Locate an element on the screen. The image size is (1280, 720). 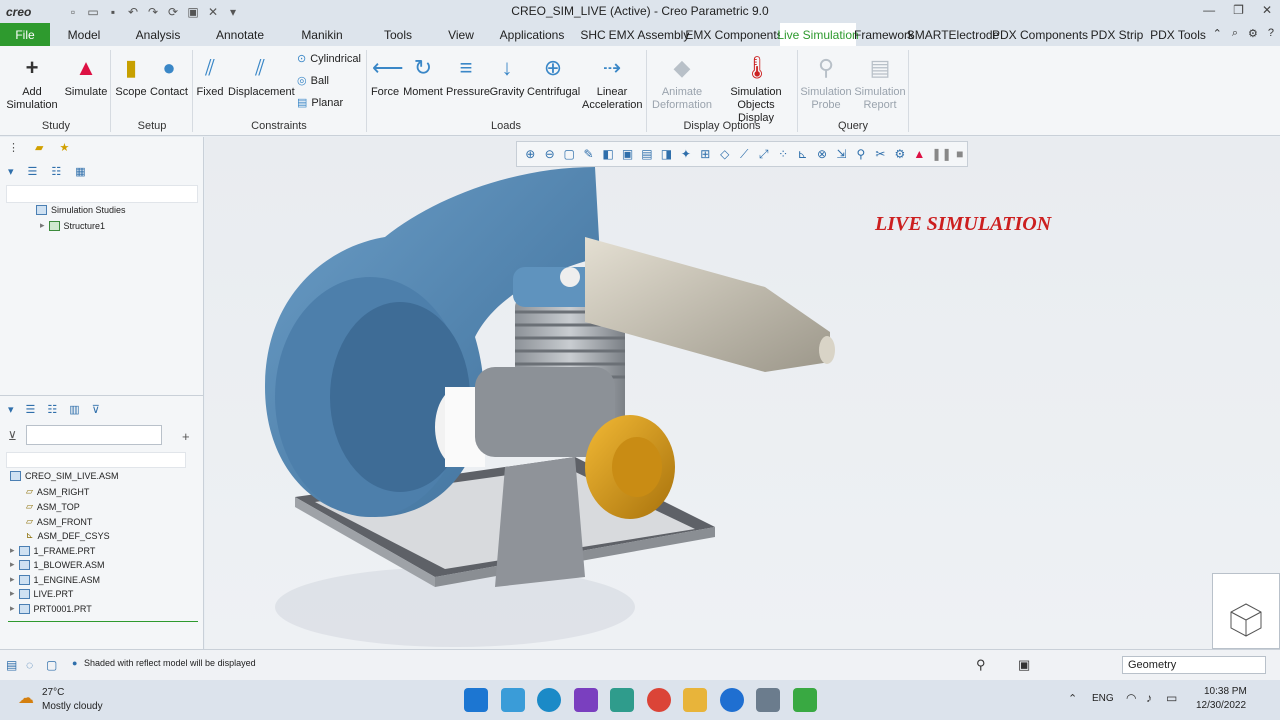
find-icon: ⚲ is located at coordinates (981, 665).